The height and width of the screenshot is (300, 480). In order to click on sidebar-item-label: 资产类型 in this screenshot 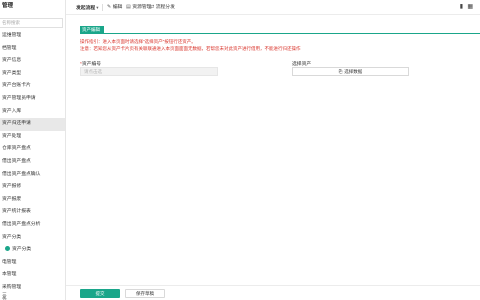, I will do `click(12, 73)`.